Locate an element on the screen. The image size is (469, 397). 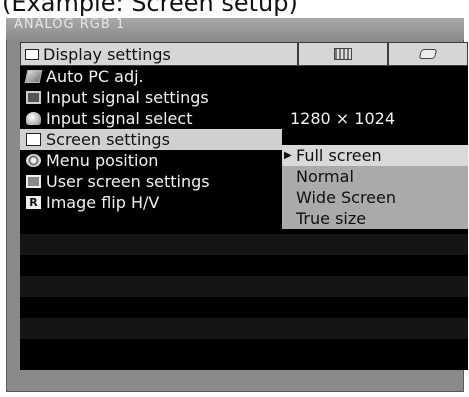
submenu-option-true-size: True size is located at coordinates (375, 218).